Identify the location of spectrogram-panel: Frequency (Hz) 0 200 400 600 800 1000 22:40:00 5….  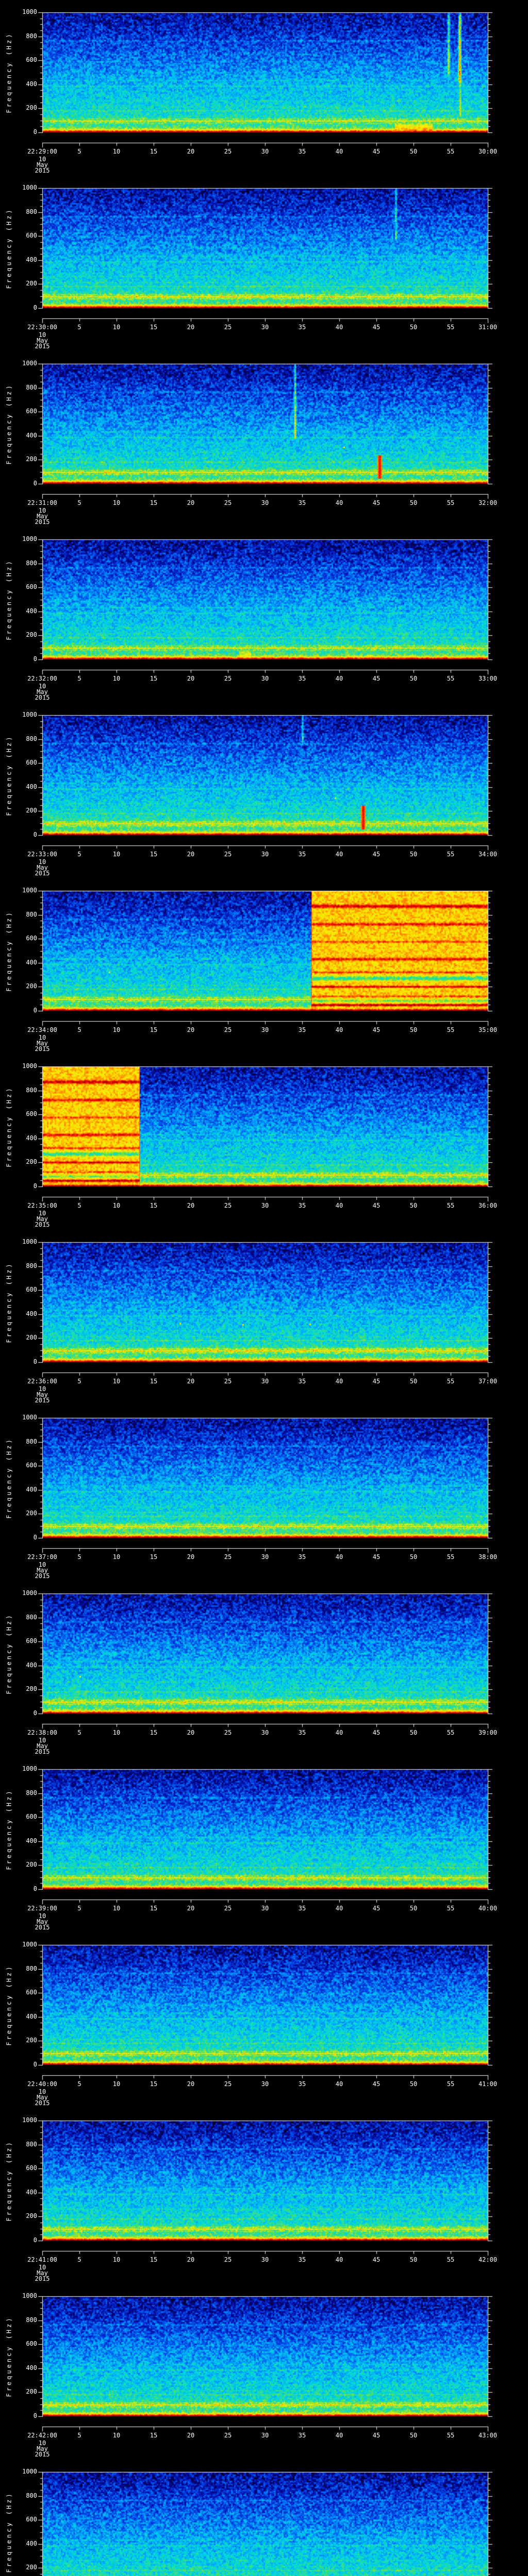
(264, 2020).